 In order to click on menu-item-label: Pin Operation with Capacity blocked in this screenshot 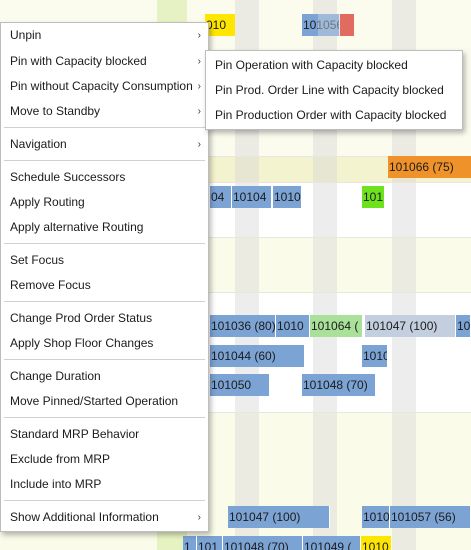, I will do `click(311, 65)`.